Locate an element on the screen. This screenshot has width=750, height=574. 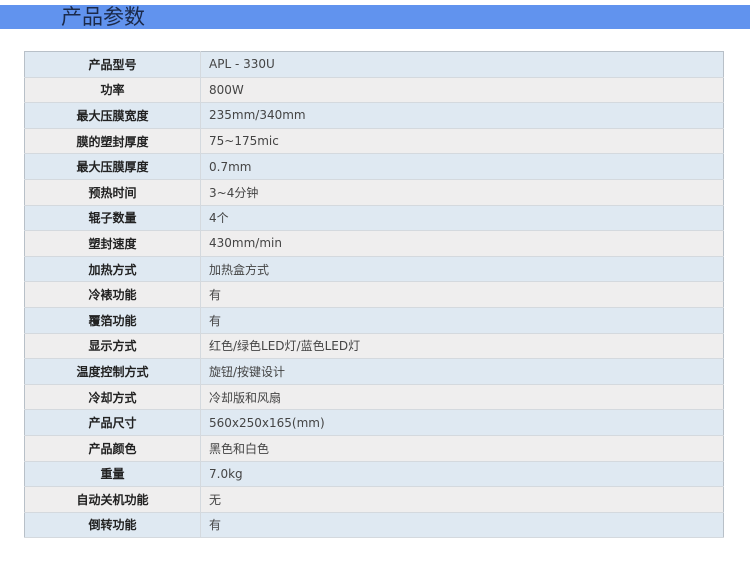
section-header: 产品参数 is located at coordinates (375, 17).